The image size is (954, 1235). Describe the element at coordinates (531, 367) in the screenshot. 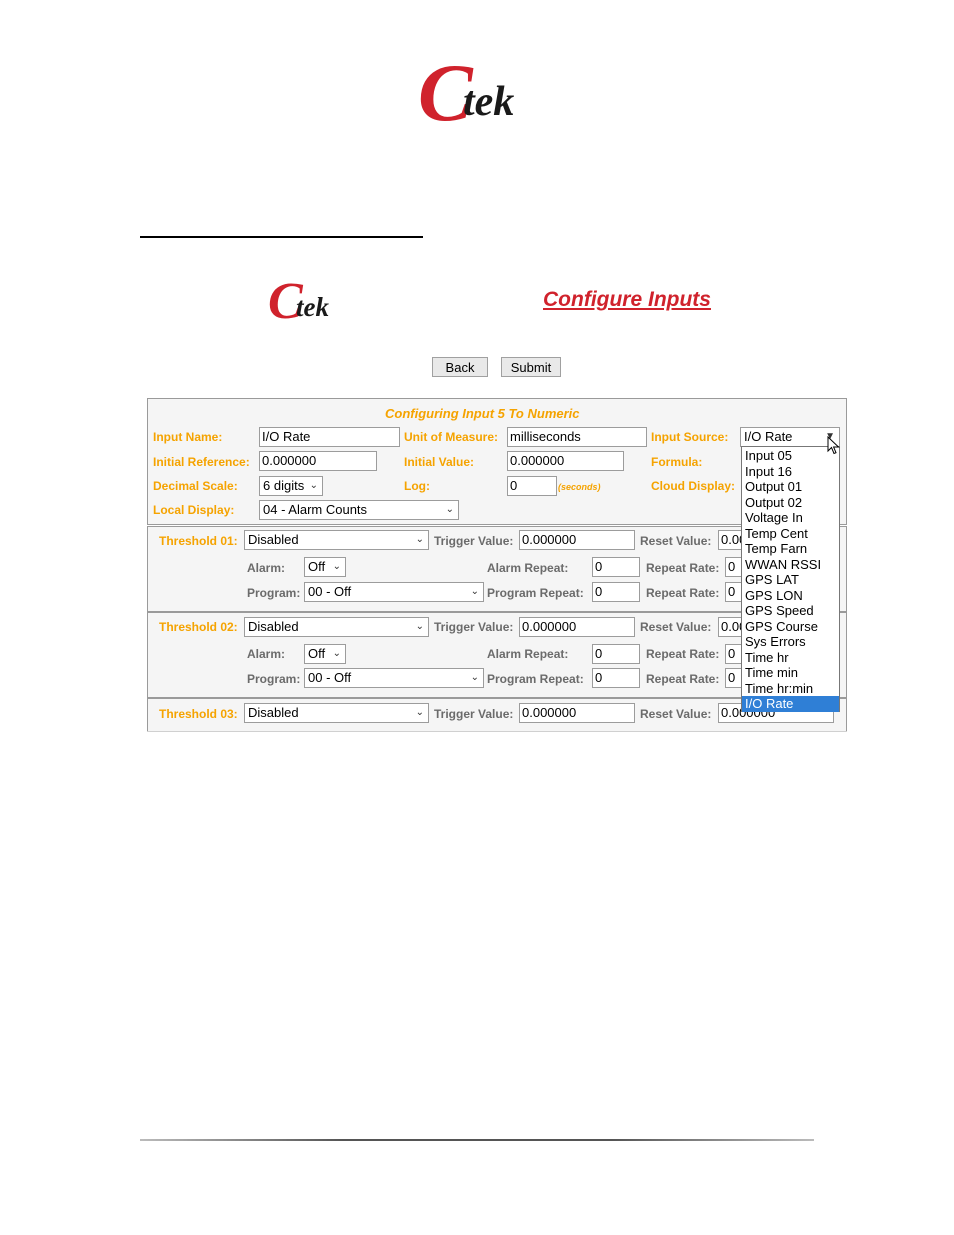

I see `submit-button: Submit` at that location.